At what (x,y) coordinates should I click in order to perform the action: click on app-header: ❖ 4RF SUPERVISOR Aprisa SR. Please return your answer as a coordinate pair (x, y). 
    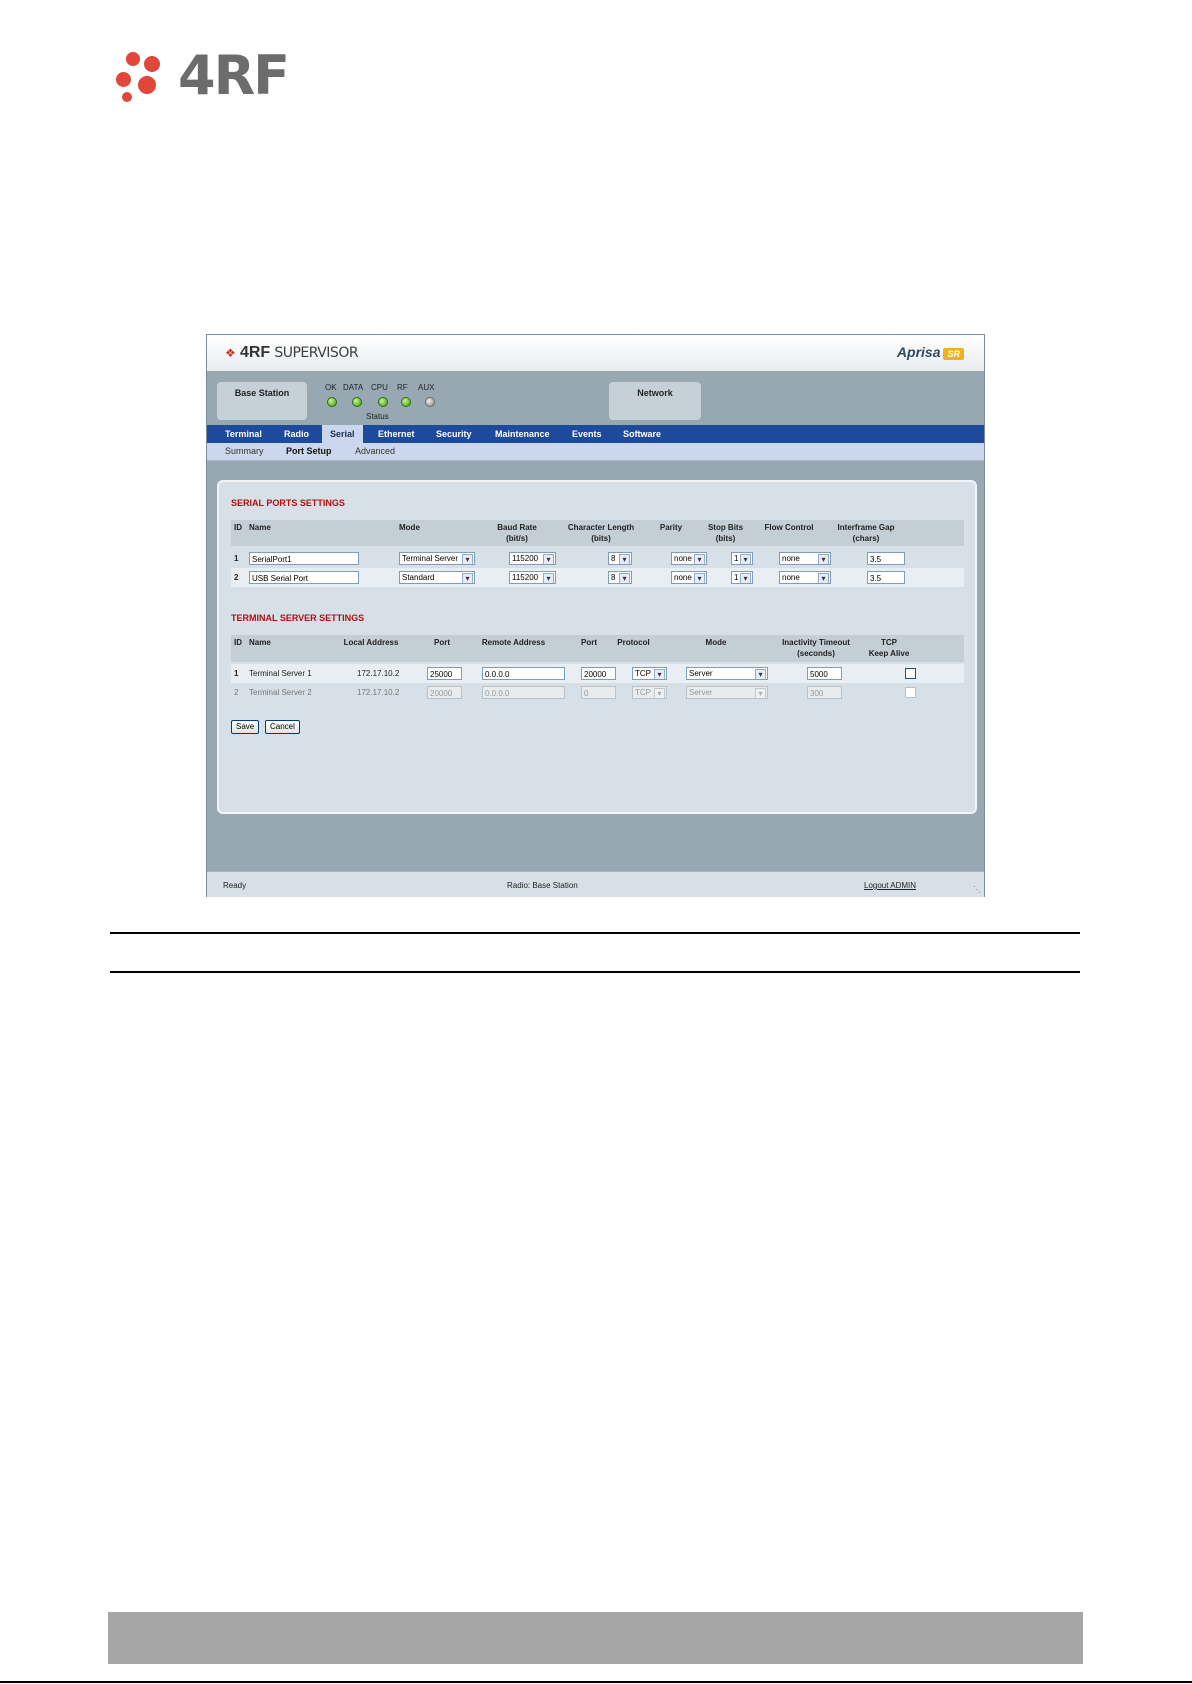
    Looking at the image, I should click on (595, 353).